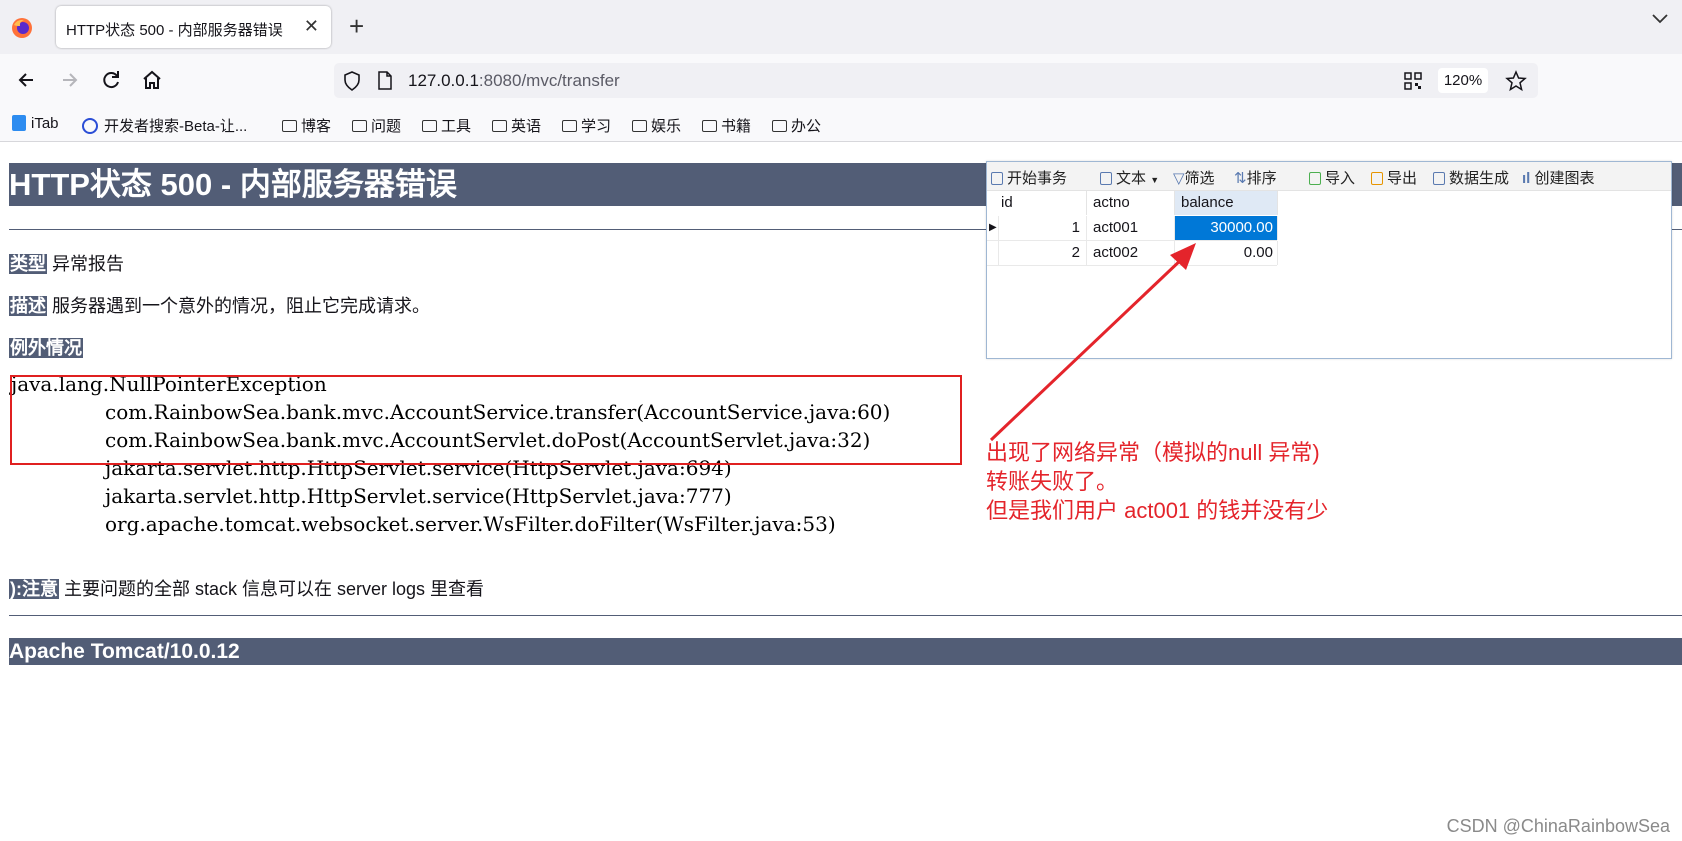 This screenshot has height=841, width=1682. What do you see at coordinates (34, 589) in the screenshot?
I see `note-label: ):注意` at bounding box center [34, 589].